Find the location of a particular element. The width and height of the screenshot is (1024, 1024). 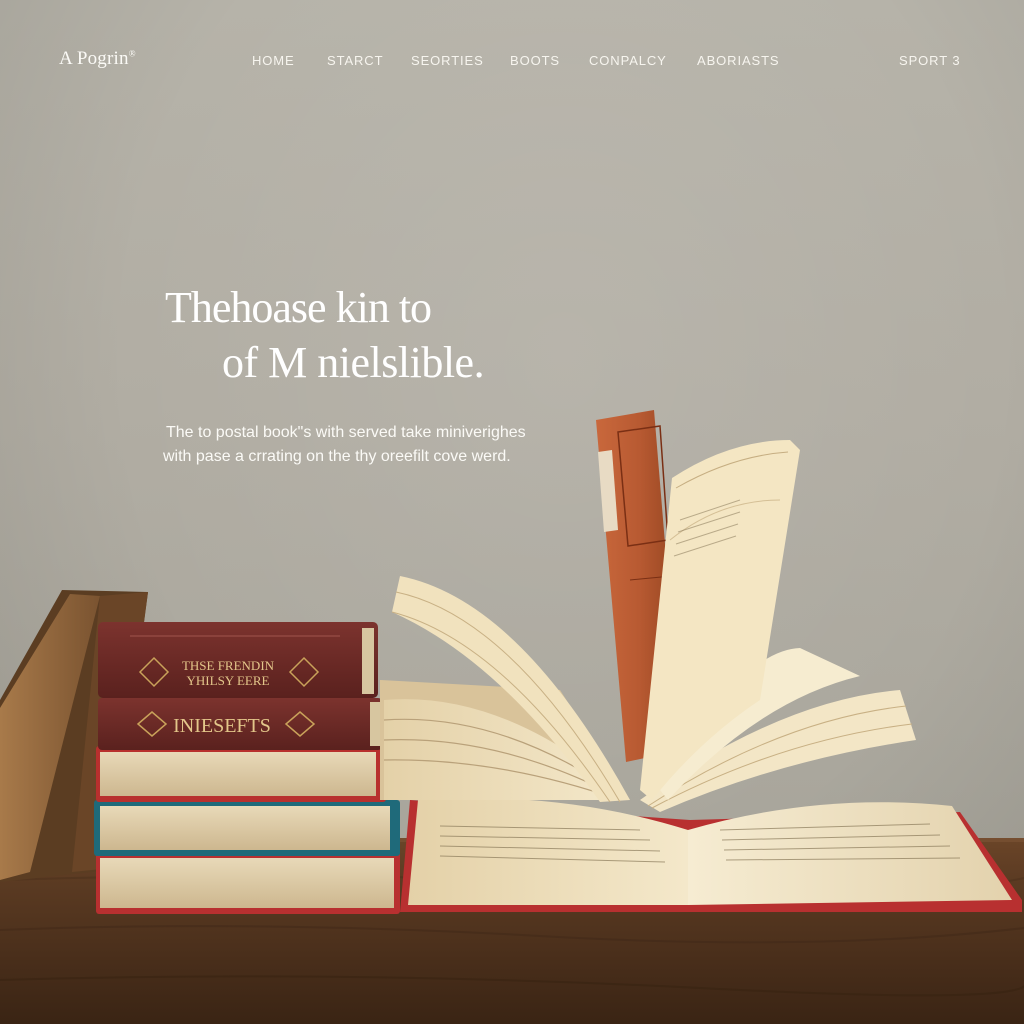

second-book-title: INIESEFTS is located at coordinates (222, 726).